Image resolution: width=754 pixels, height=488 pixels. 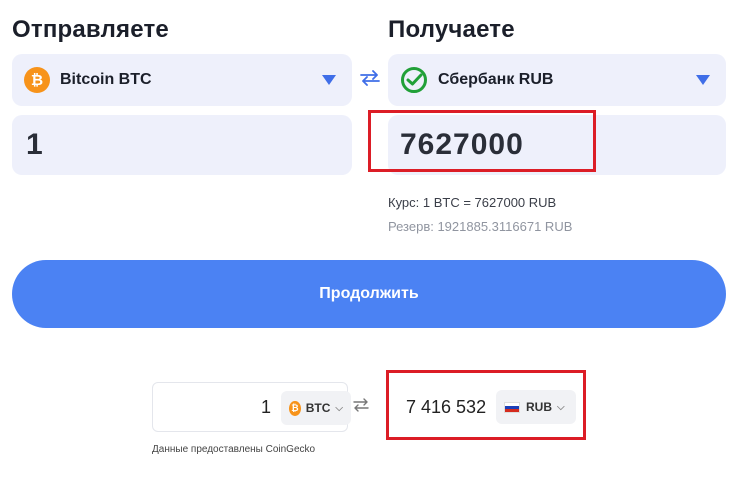 I want to click on continue-button: Продолжить, so click(x=369, y=294).